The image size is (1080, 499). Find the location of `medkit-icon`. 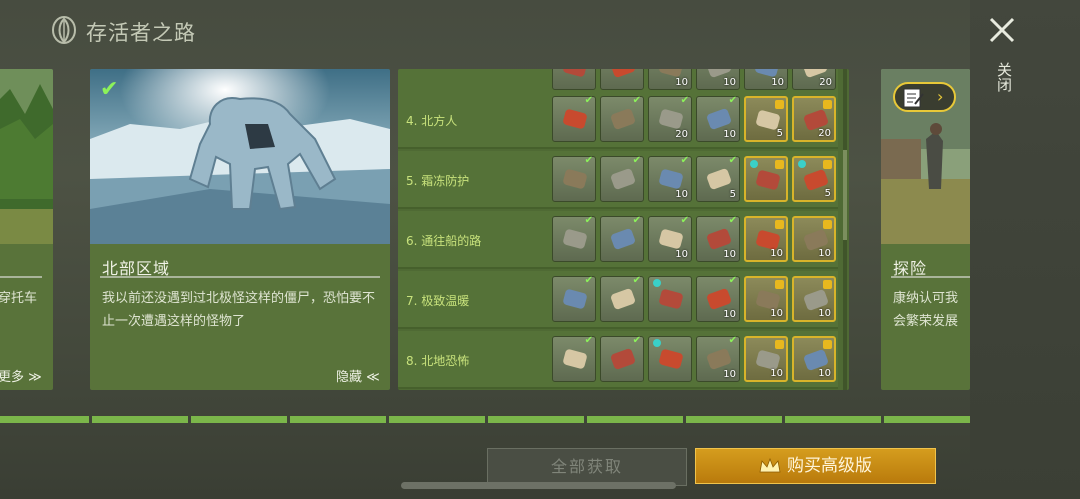

medkit-icon is located at coordinates (575, 119).